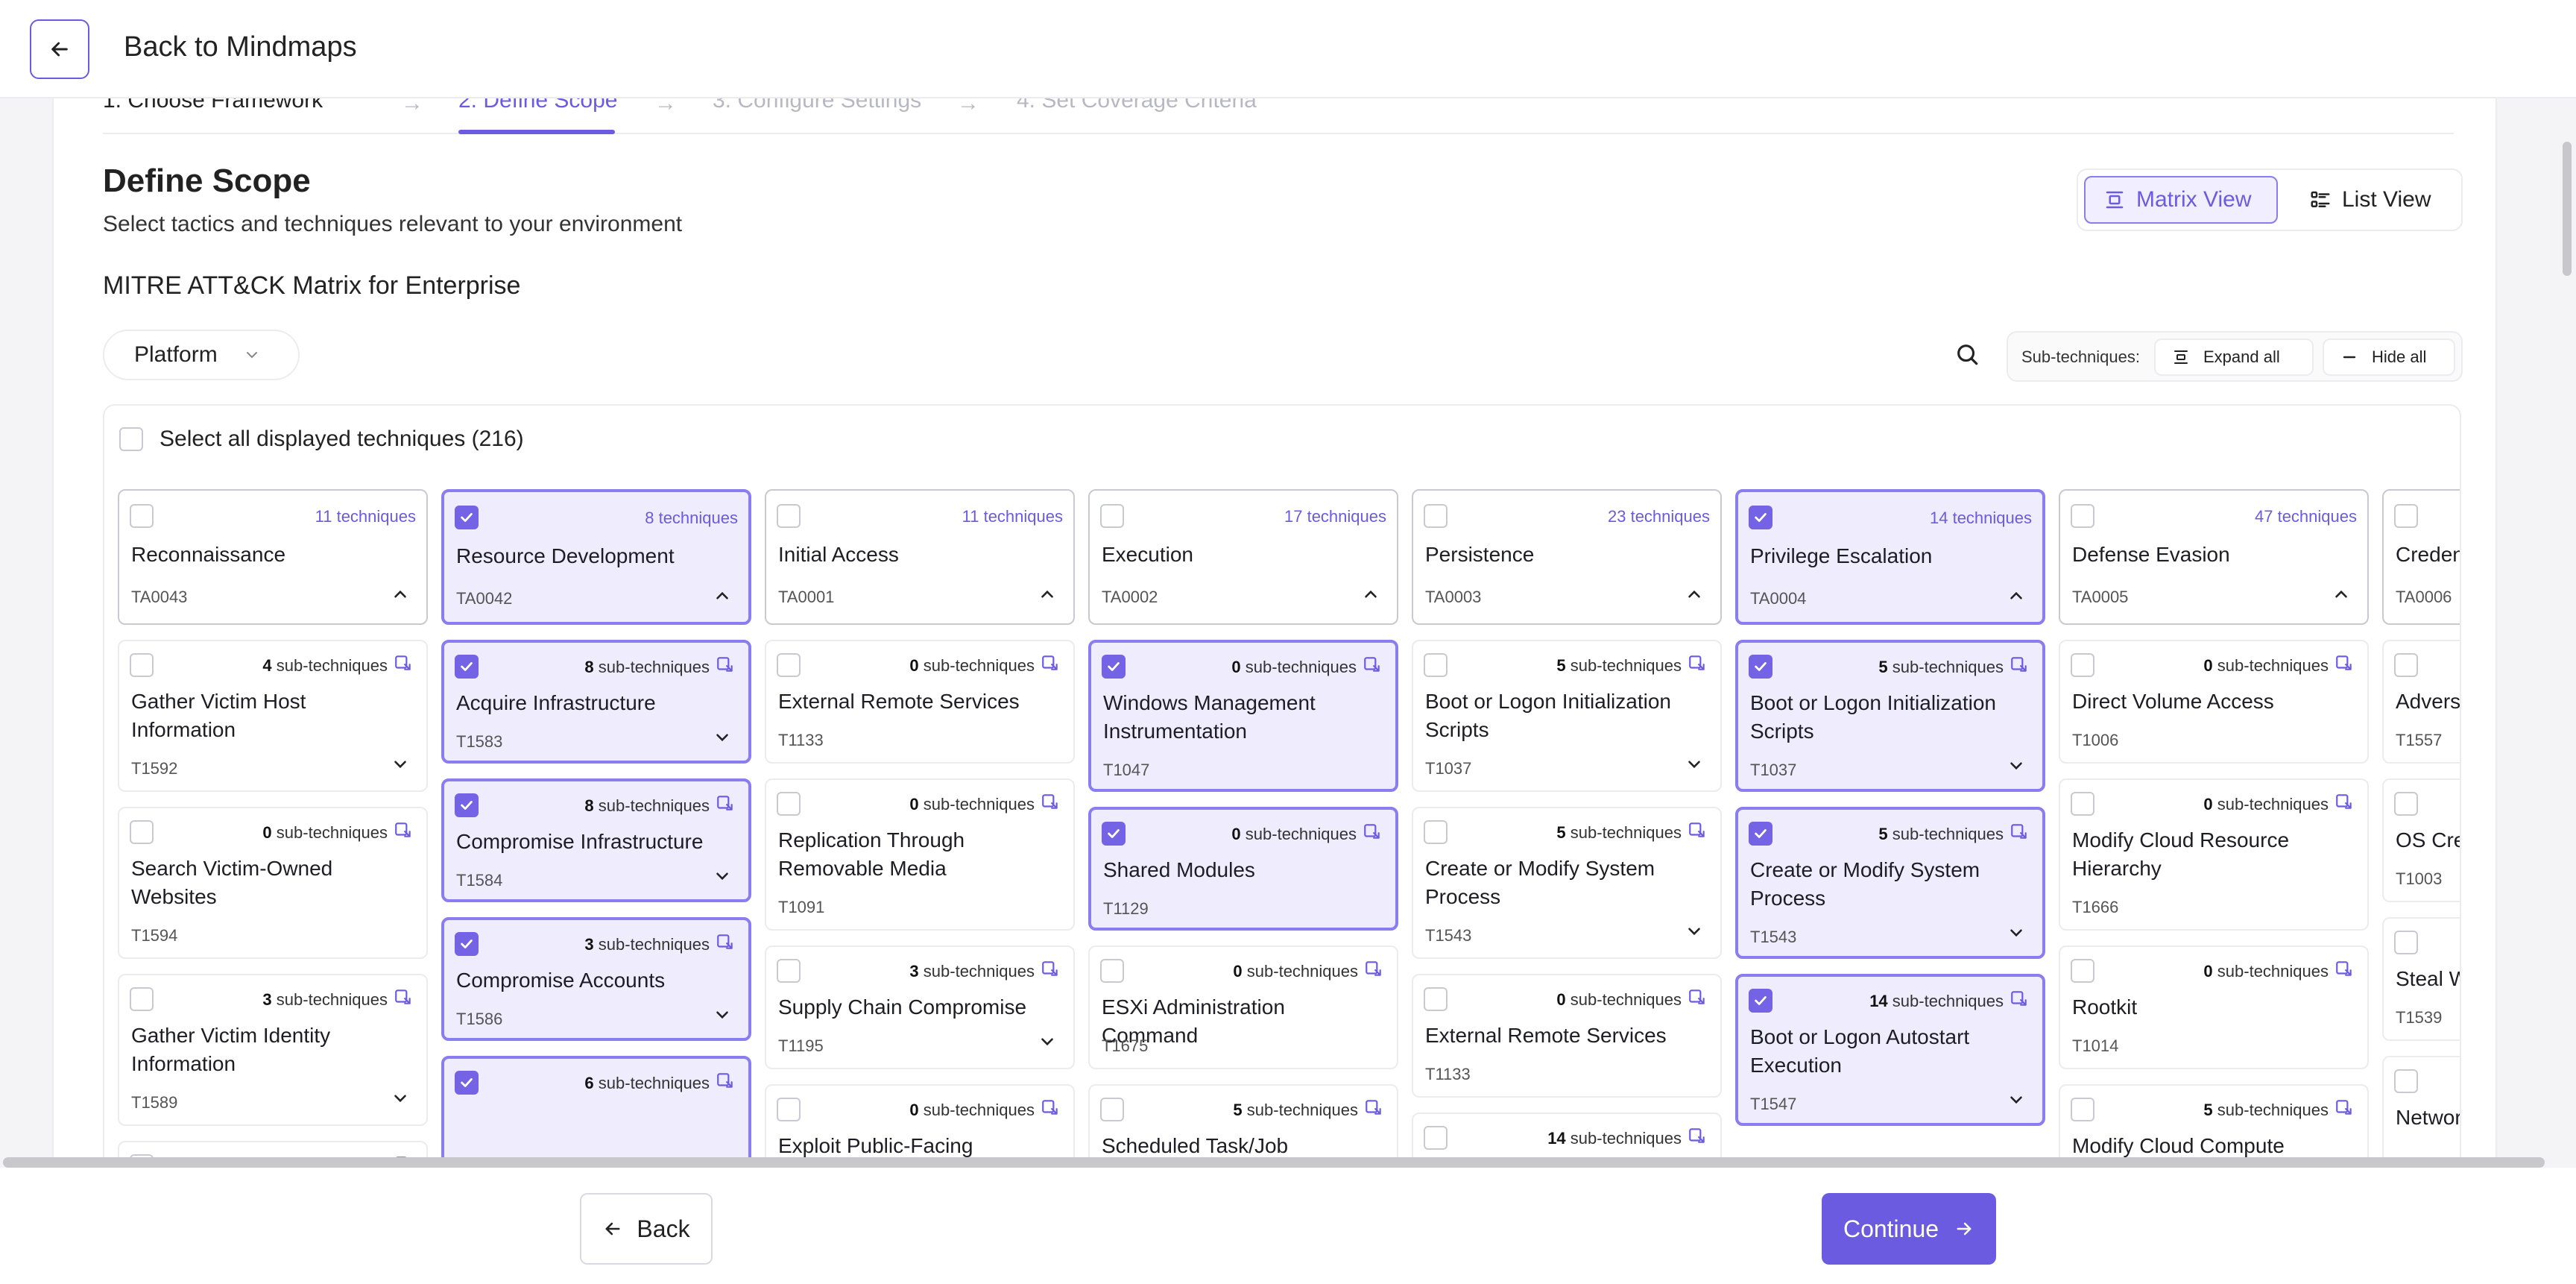  Describe the element at coordinates (2181, 200) in the screenshot. I see `matrix-view-button: Matrix View` at that location.